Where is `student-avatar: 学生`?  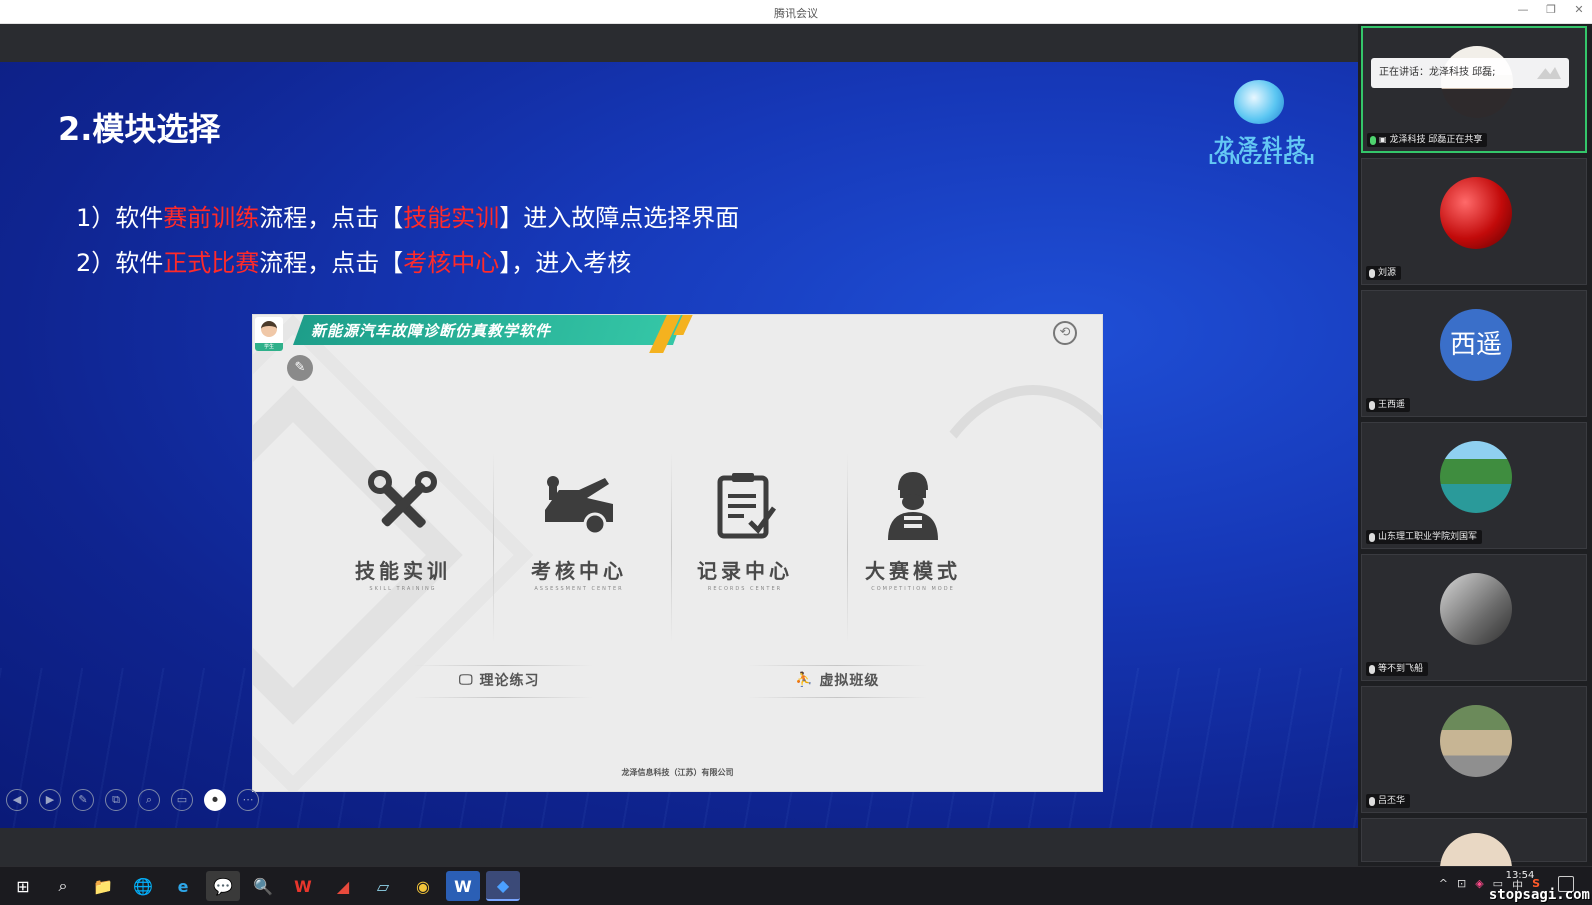
student-avatar: 学生 is located at coordinates (269, 334).